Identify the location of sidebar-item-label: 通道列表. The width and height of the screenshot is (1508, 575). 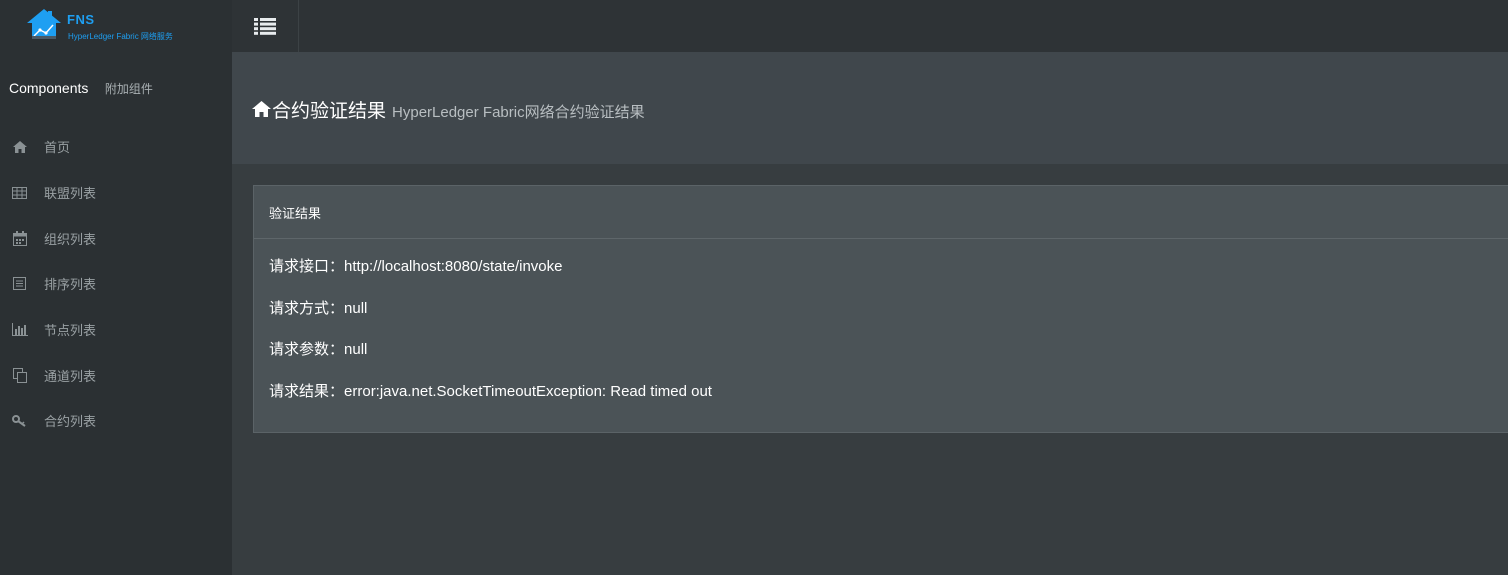
(70, 376).